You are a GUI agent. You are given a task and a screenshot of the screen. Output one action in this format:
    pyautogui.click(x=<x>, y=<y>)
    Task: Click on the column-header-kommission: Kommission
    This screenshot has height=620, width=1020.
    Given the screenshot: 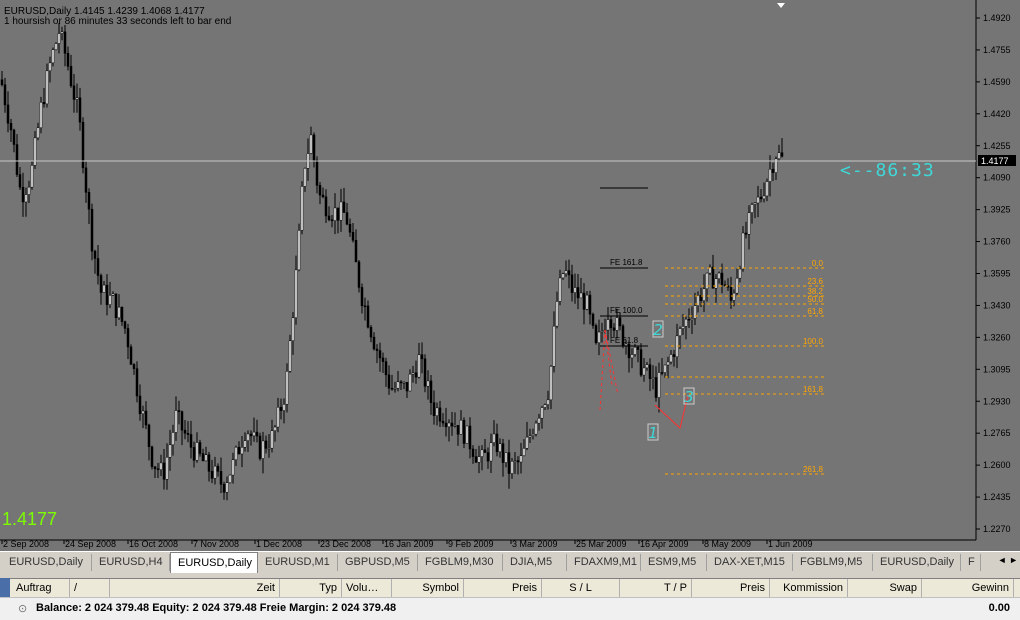 What is the action you would take?
    pyautogui.click(x=809, y=588)
    